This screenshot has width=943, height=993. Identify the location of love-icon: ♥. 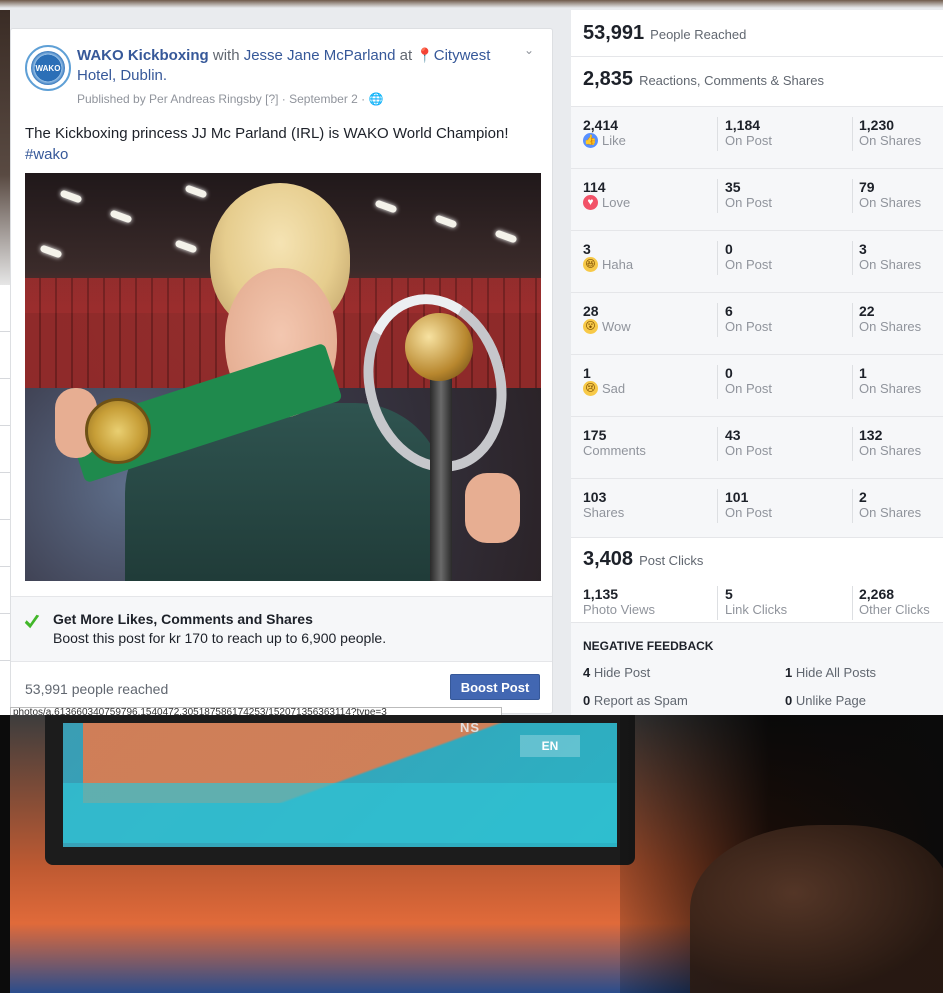
(590, 202).